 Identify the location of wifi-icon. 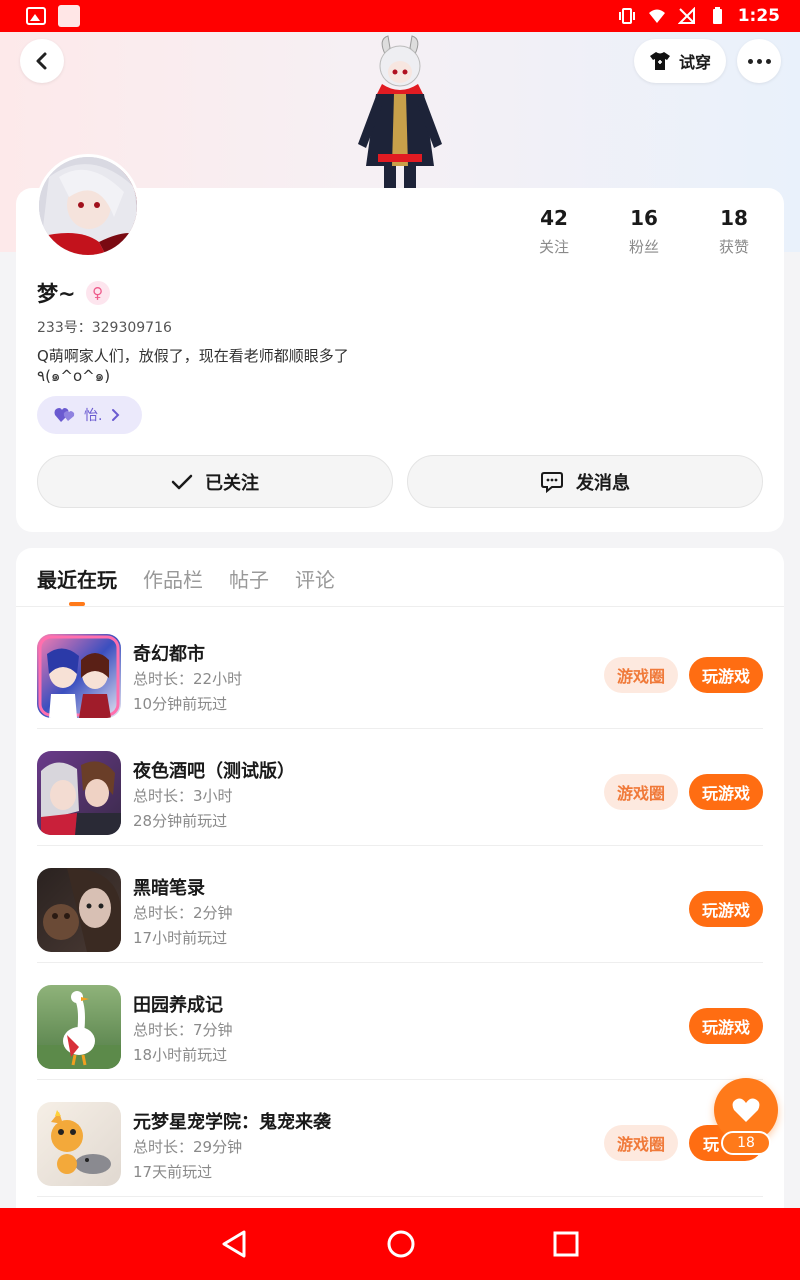
(656, 16).